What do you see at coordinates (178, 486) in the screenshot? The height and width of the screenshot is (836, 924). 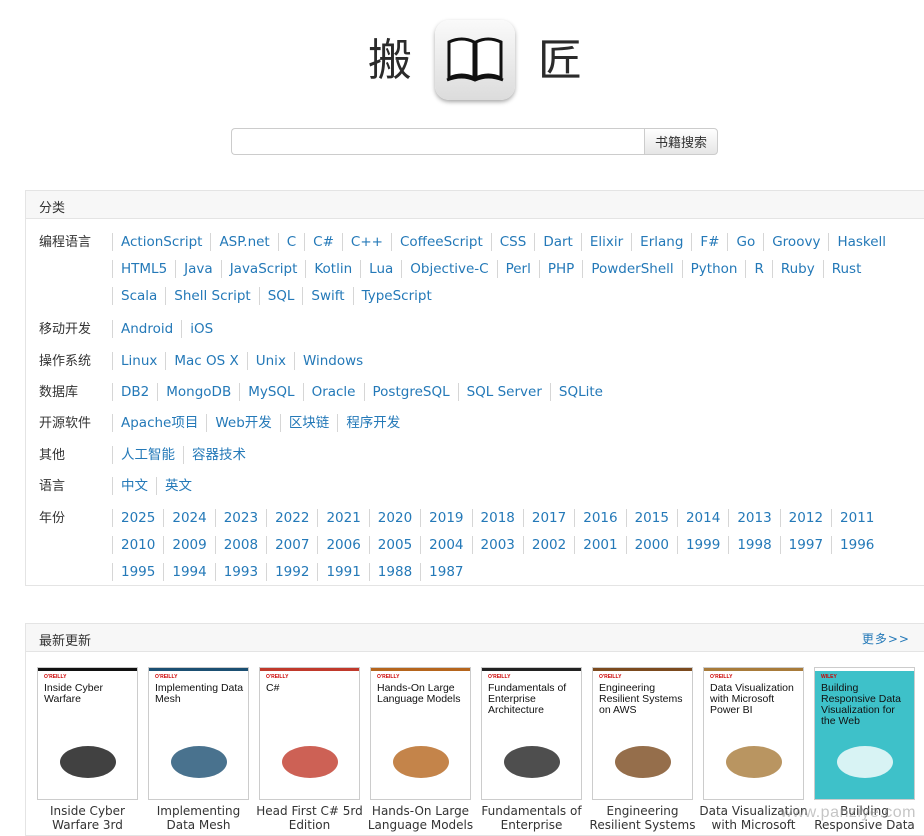 I see `category-link: 英文` at bounding box center [178, 486].